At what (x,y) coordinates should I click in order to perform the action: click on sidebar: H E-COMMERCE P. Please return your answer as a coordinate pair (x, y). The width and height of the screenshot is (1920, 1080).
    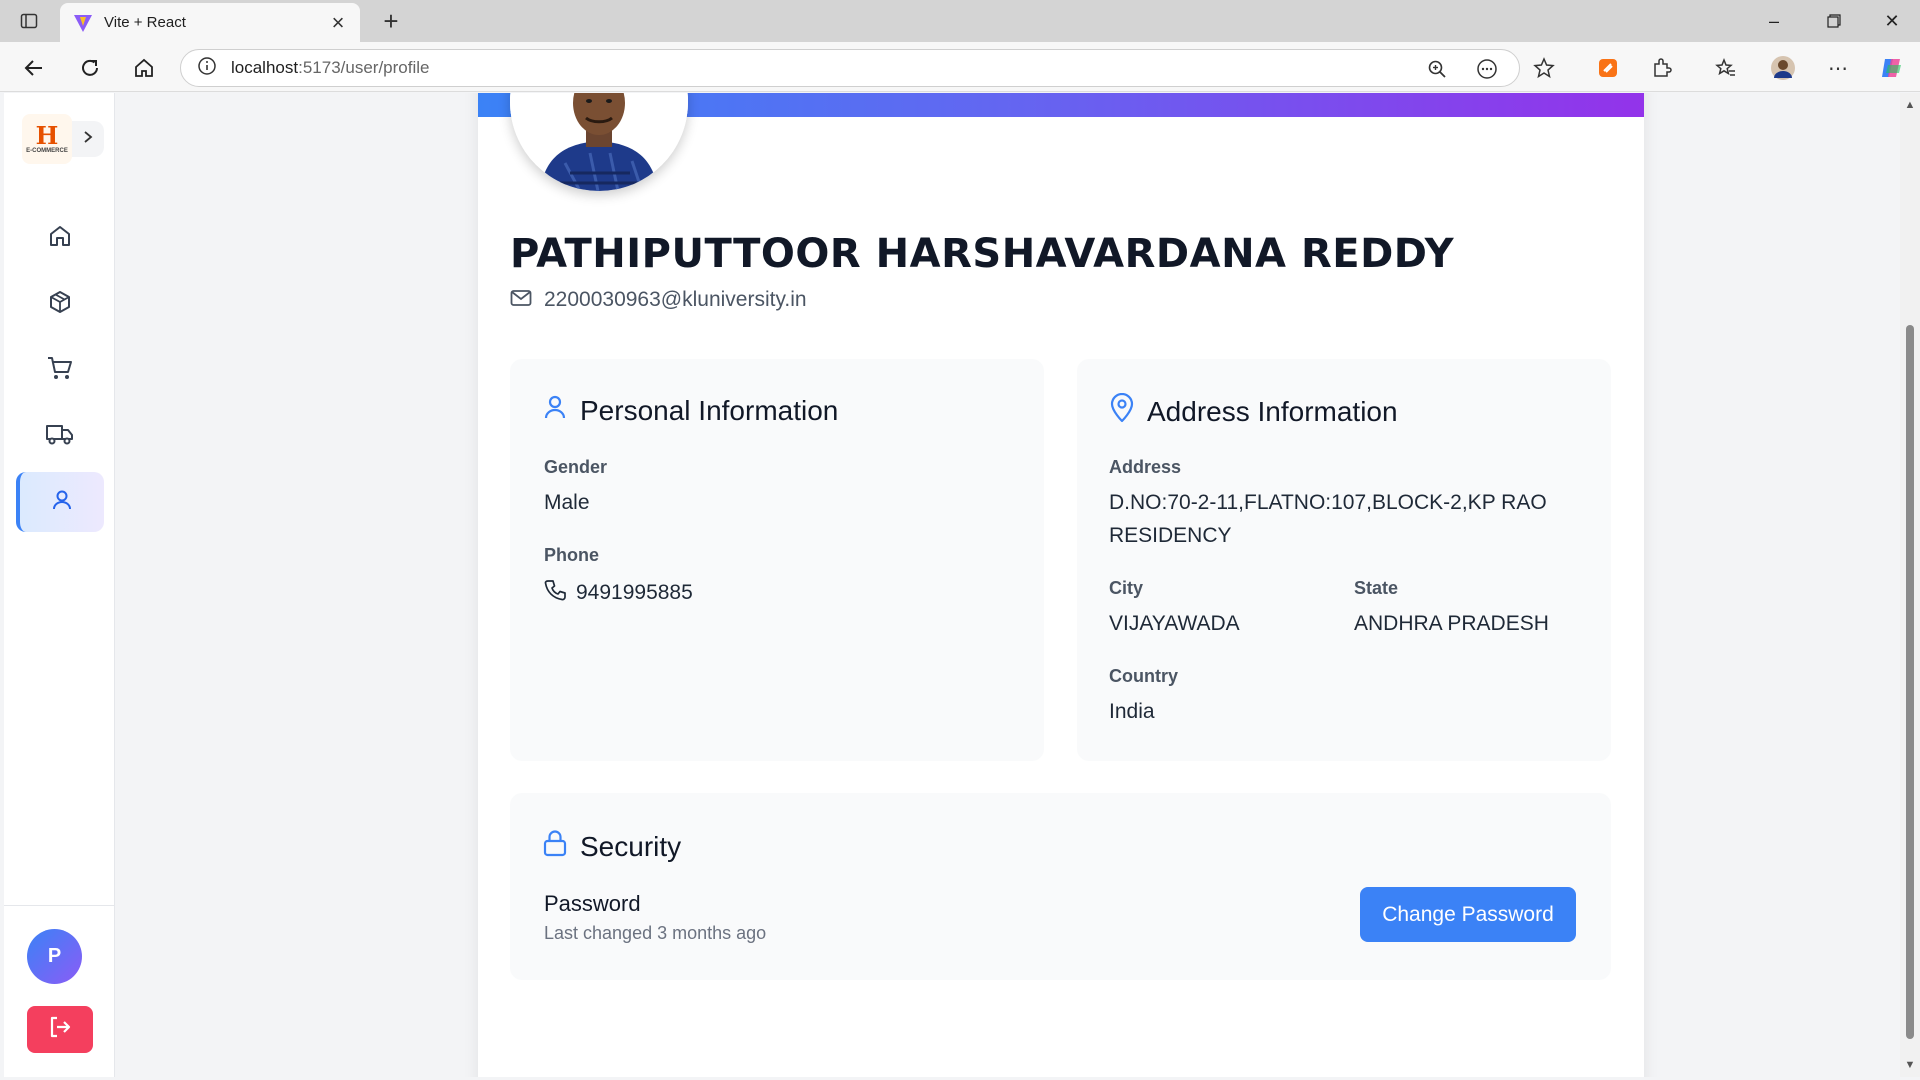
    Looking at the image, I should click on (59, 585).